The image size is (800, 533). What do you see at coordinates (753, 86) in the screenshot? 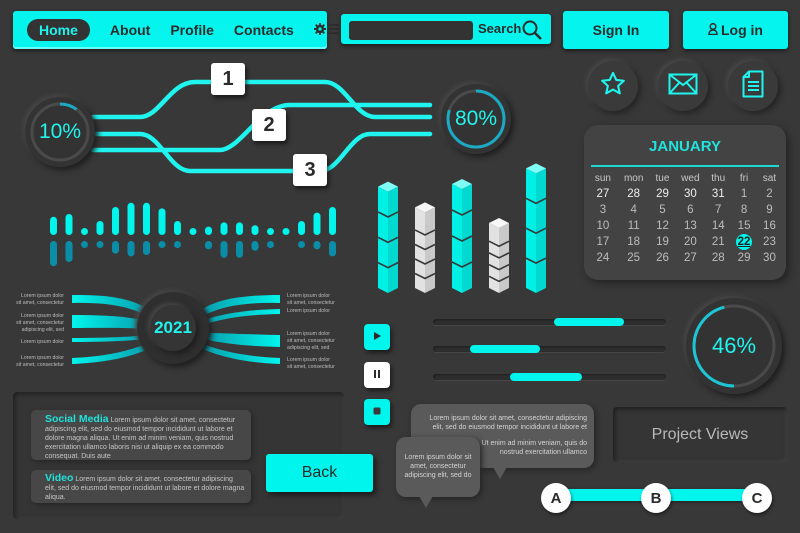
I see `document-button` at bounding box center [753, 86].